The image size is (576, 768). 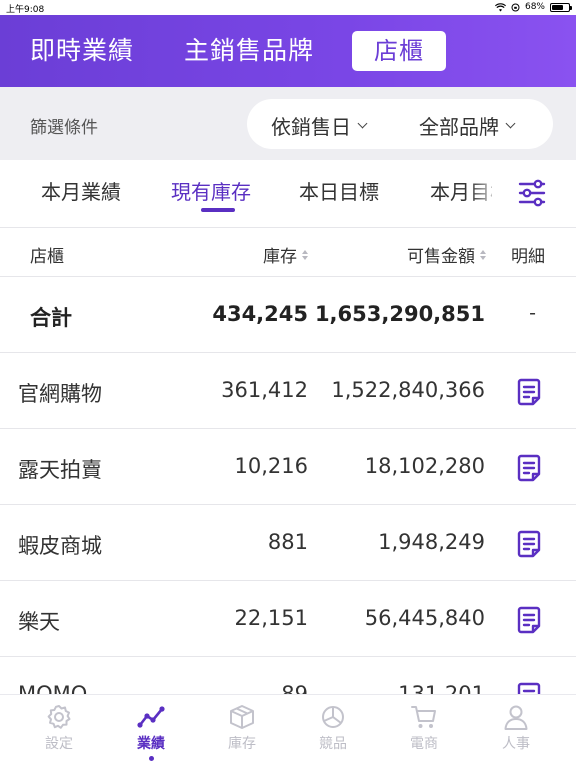 I want to click on nav-item-sales: 業績, so click(x=151, y=732).